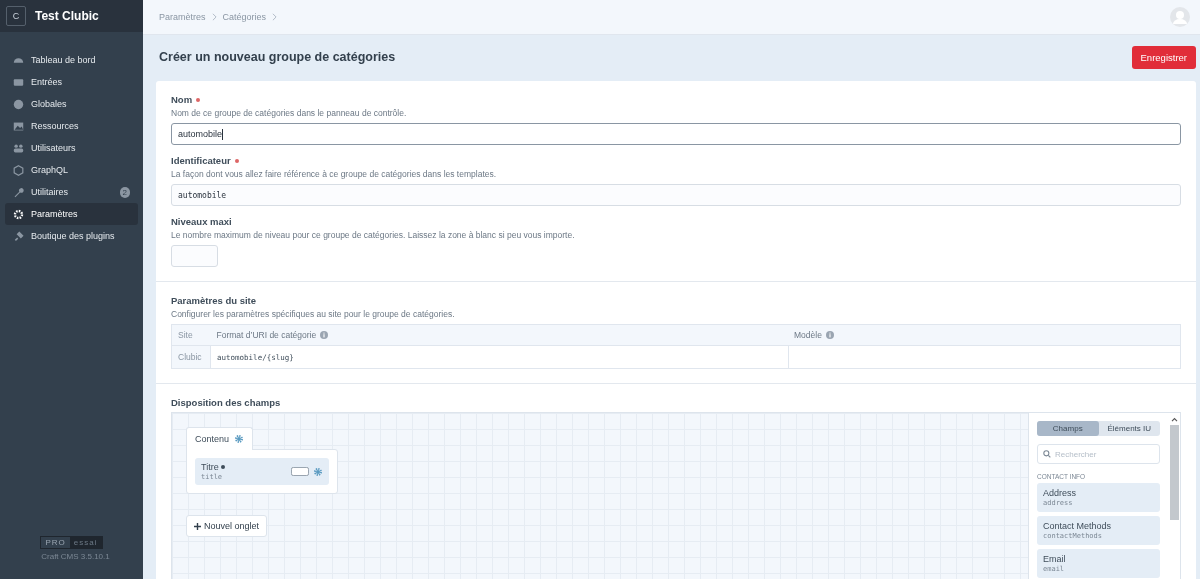  Describe the element at coordinates (201, 160) in the screenshot. I see `field-label: Identificateur` at that location.